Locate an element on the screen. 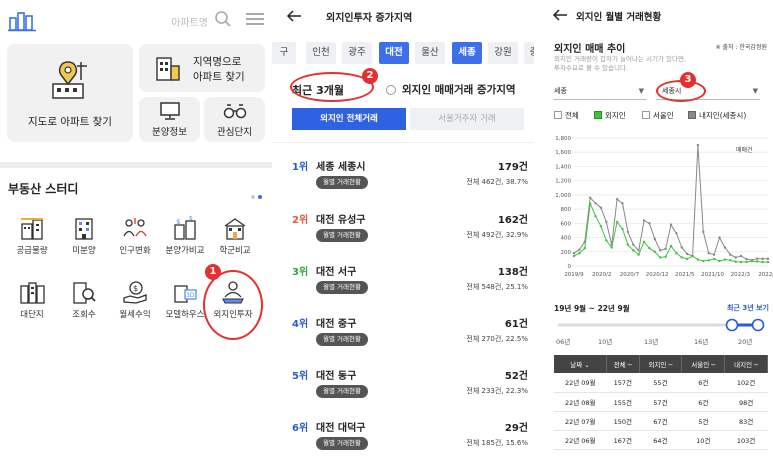 The image size is (773, 460). range-start-handle is located at coordinates (732, 325).